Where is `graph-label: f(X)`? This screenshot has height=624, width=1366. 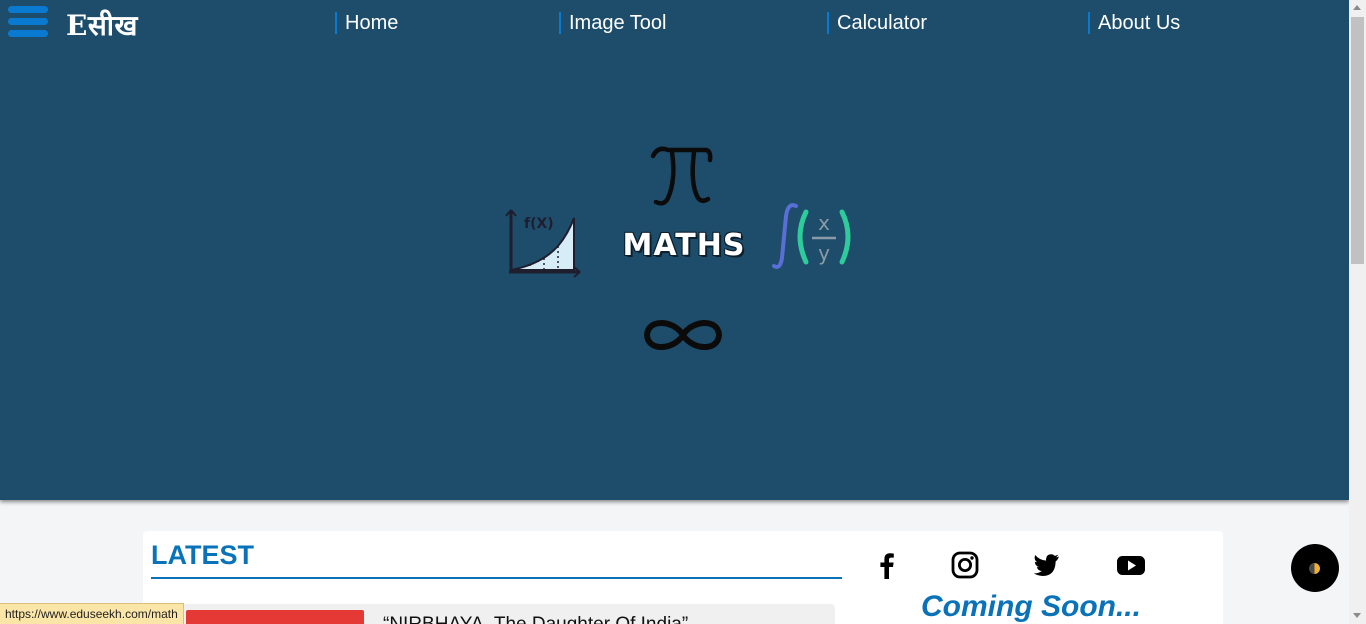
graph-label: f(X) is located at coordinates (539, 224).